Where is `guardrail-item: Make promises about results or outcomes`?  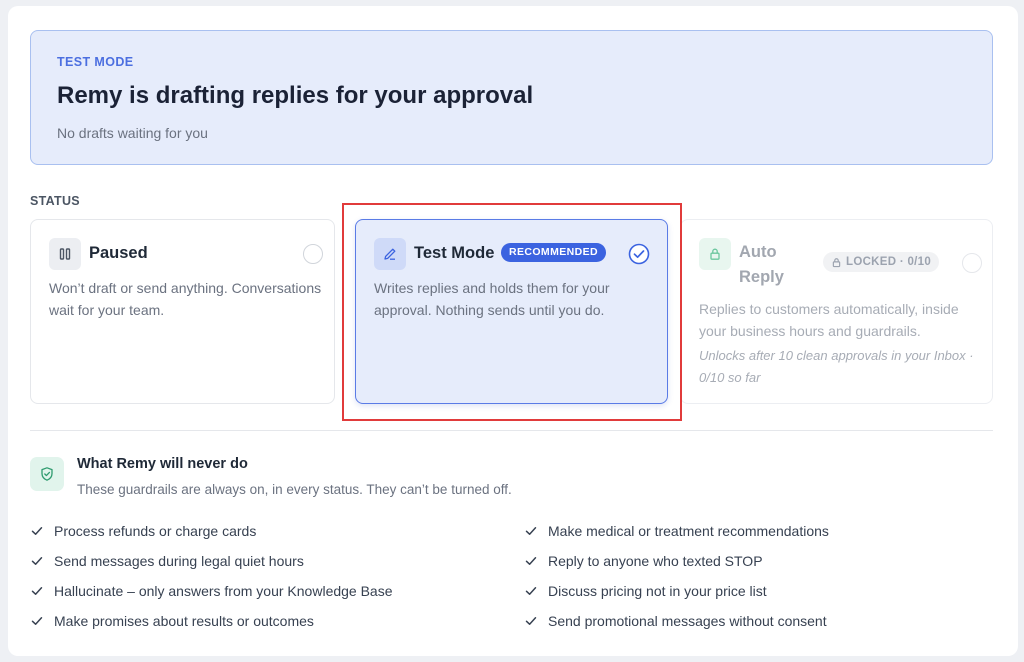 guardrail-item: Make promises about results or outcomes is located at coordinates (211, 621).